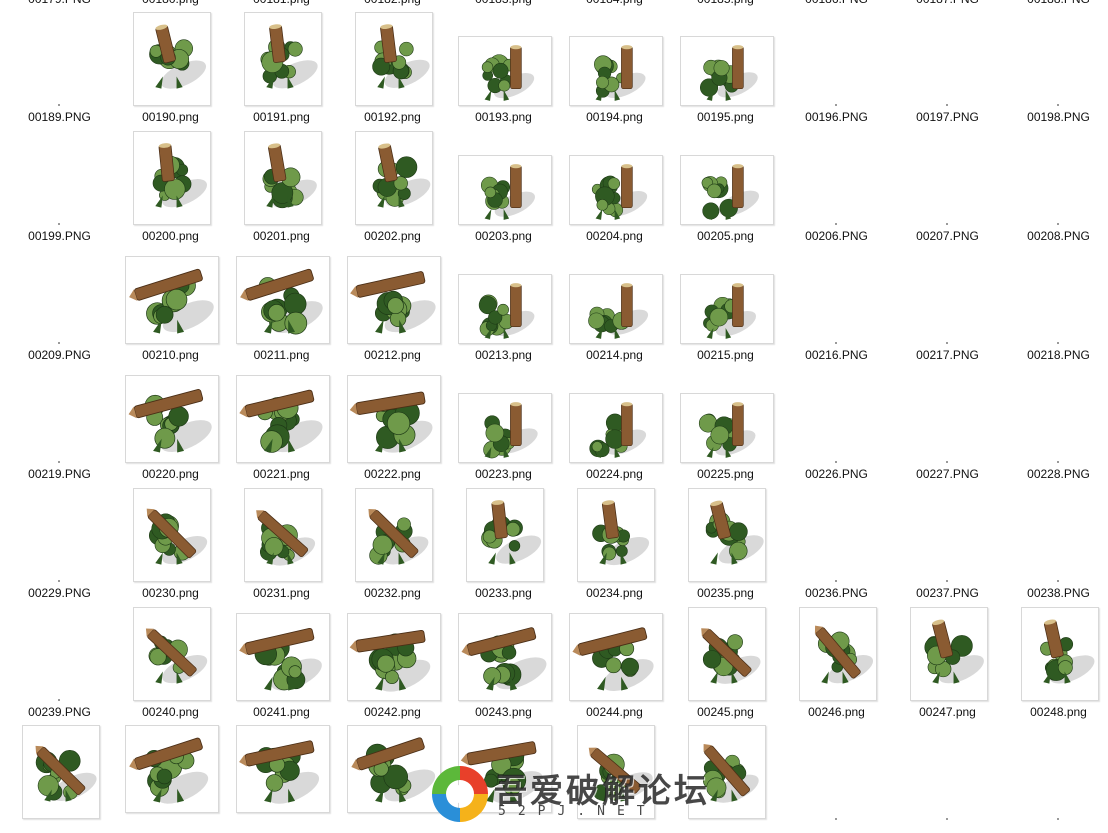 This screenshot has width=1108, height=833. I want to click on file-tile: 00248.png, so click(1055, 657).